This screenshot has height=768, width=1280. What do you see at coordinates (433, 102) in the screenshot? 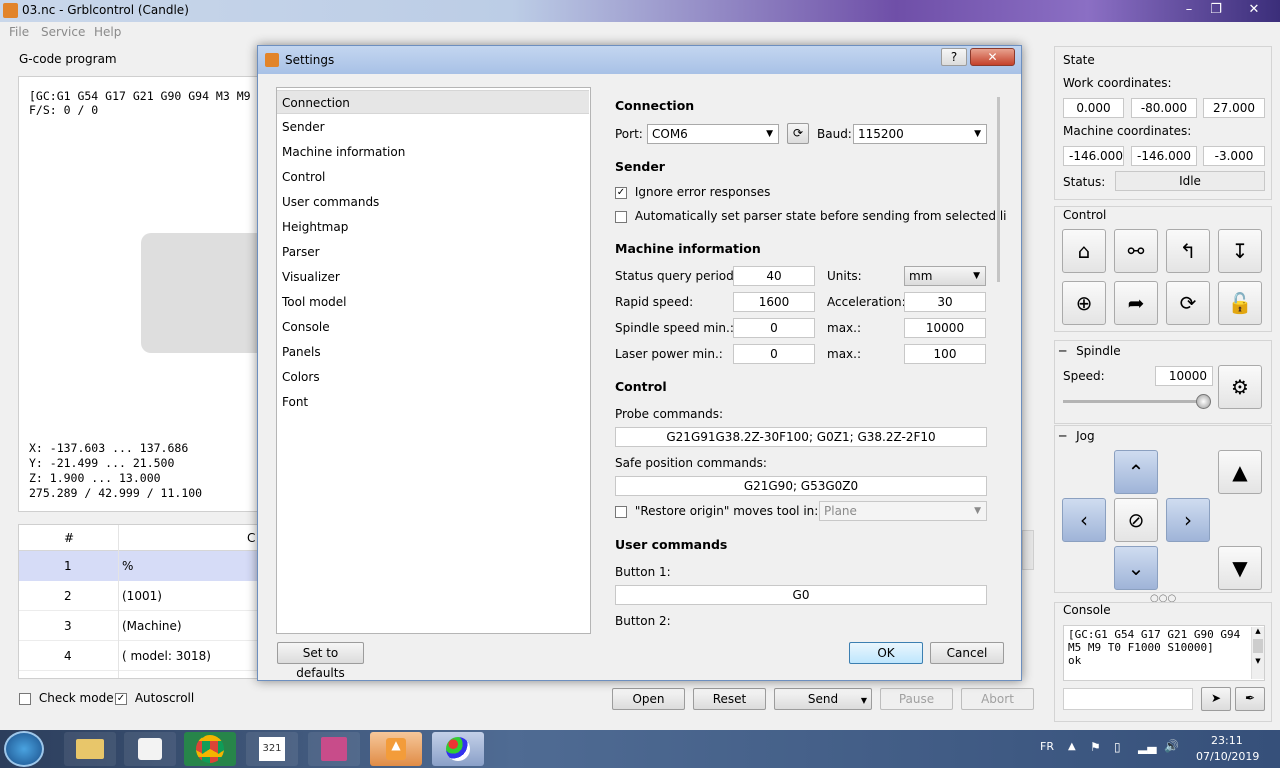
I see `nav-connection: Connection` at bounding box center [433, 102].